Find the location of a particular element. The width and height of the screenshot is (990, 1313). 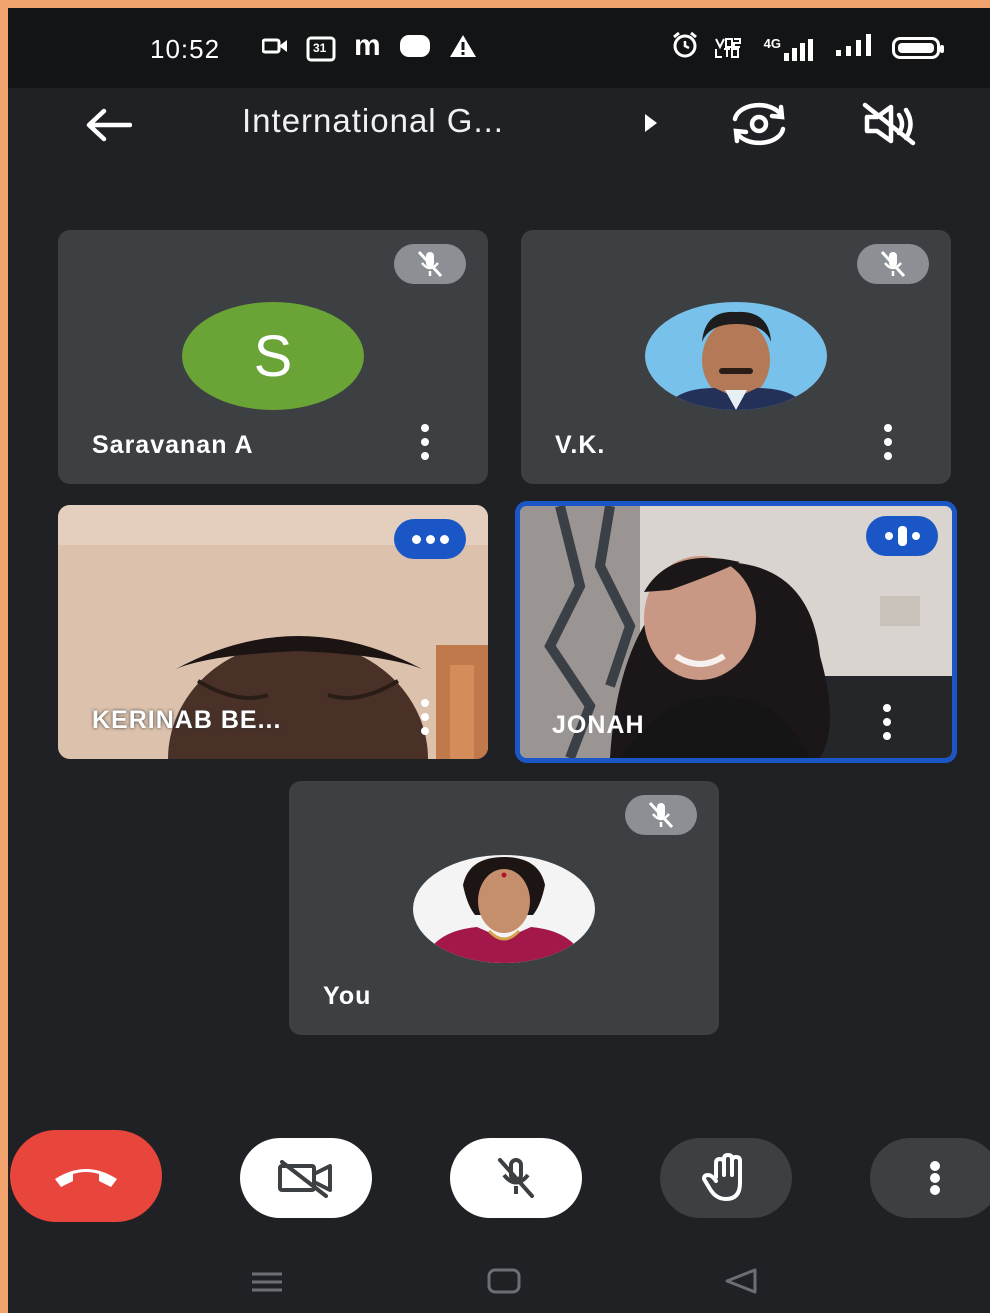

participant-tile-self: You is located at coordinates (504, 908).